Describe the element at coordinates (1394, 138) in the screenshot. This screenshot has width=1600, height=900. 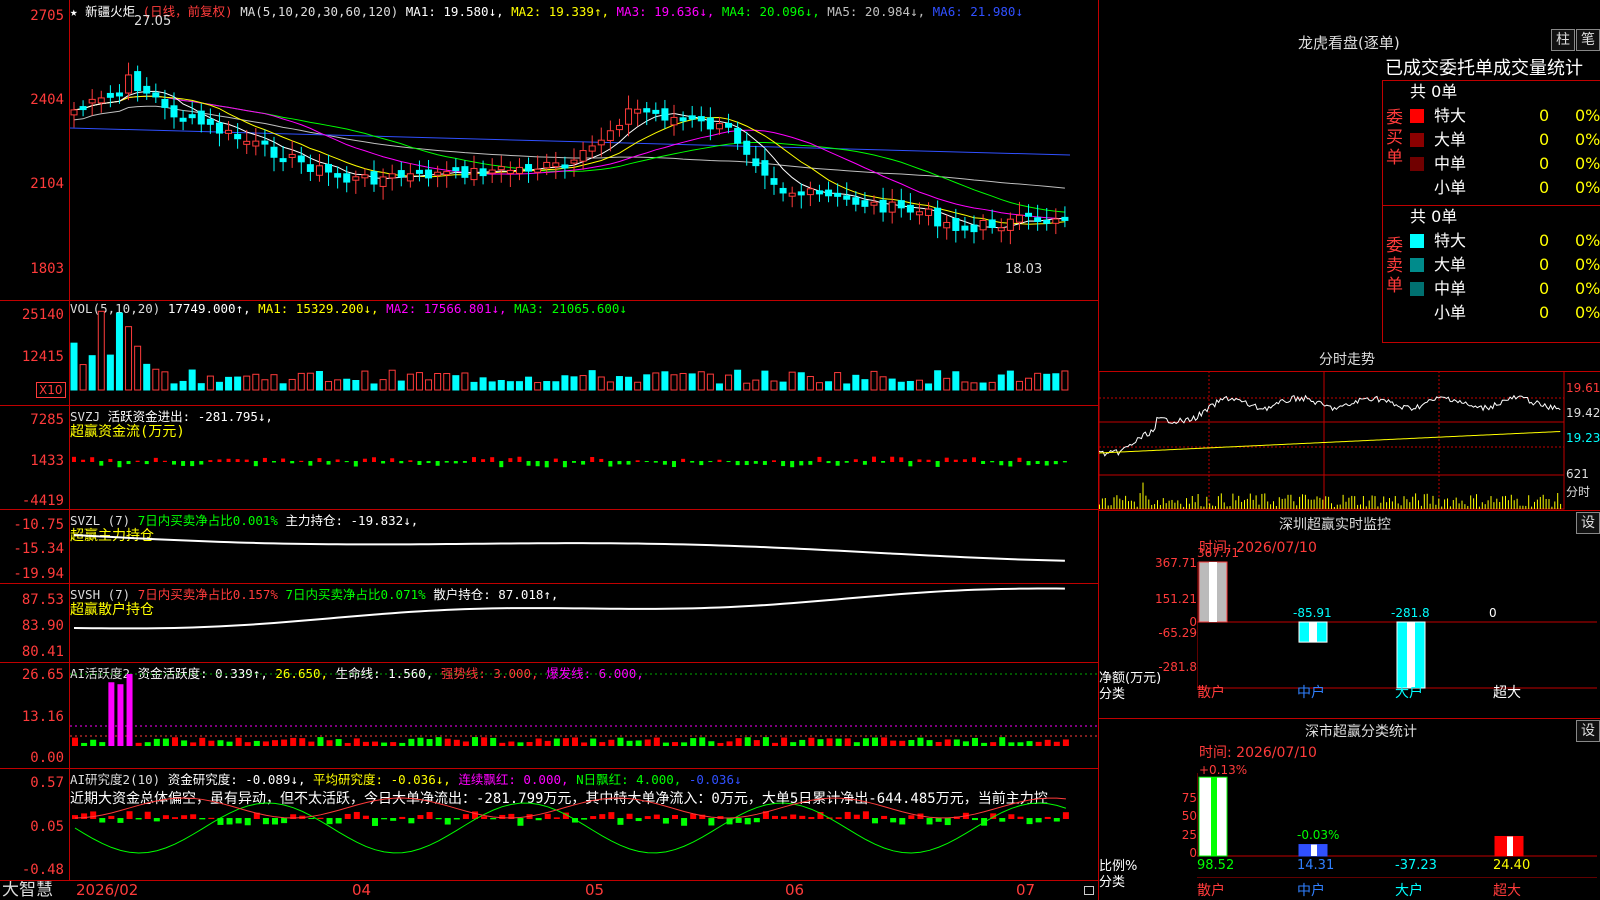
I see `buy-order-label: 委买单` at that location.